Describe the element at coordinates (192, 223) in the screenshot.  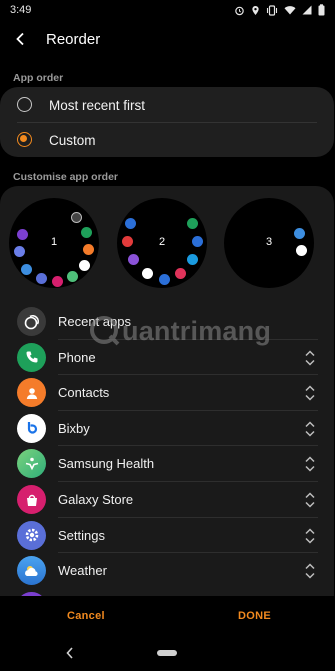
I see `calendar-icon` at that location.